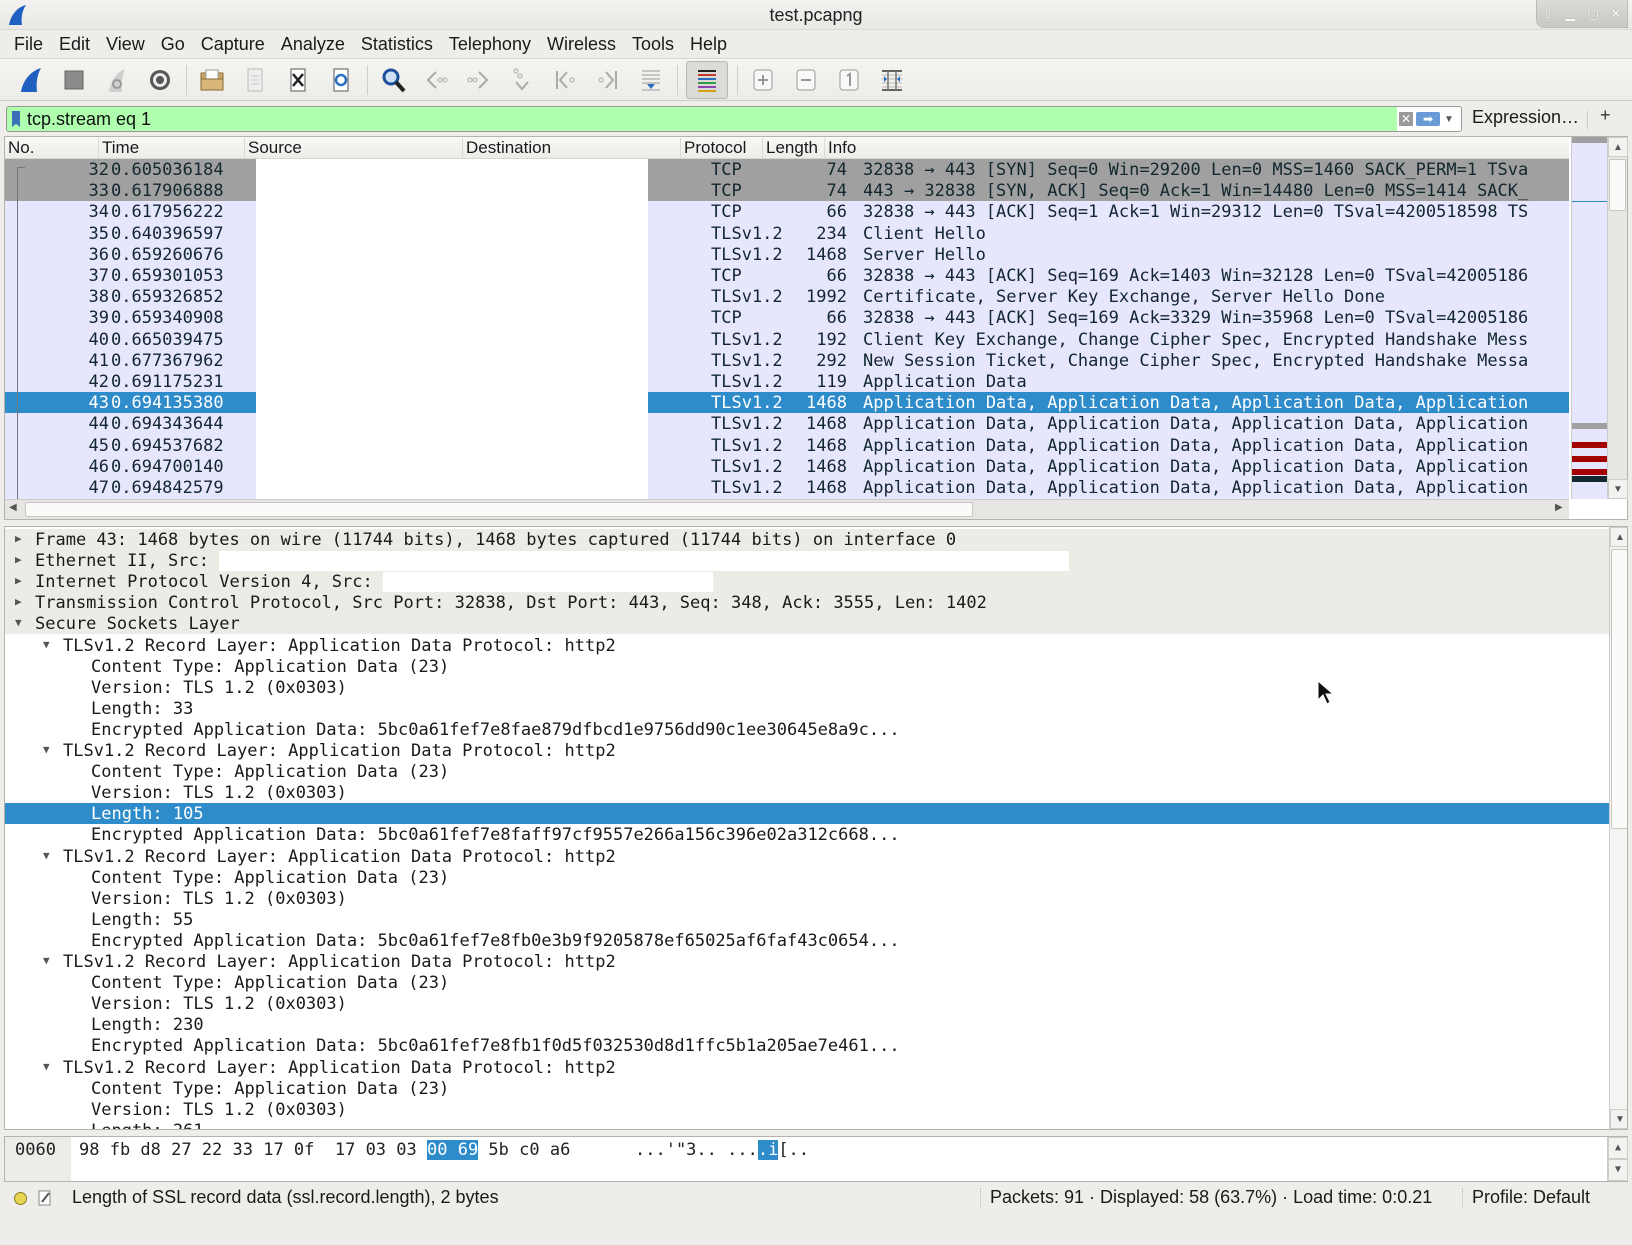 Image resolution: width=1632 pixels, height=1245 pixels. I want to click on detail-row: ▶ Ethernet II, Src:, so click(807, 561).